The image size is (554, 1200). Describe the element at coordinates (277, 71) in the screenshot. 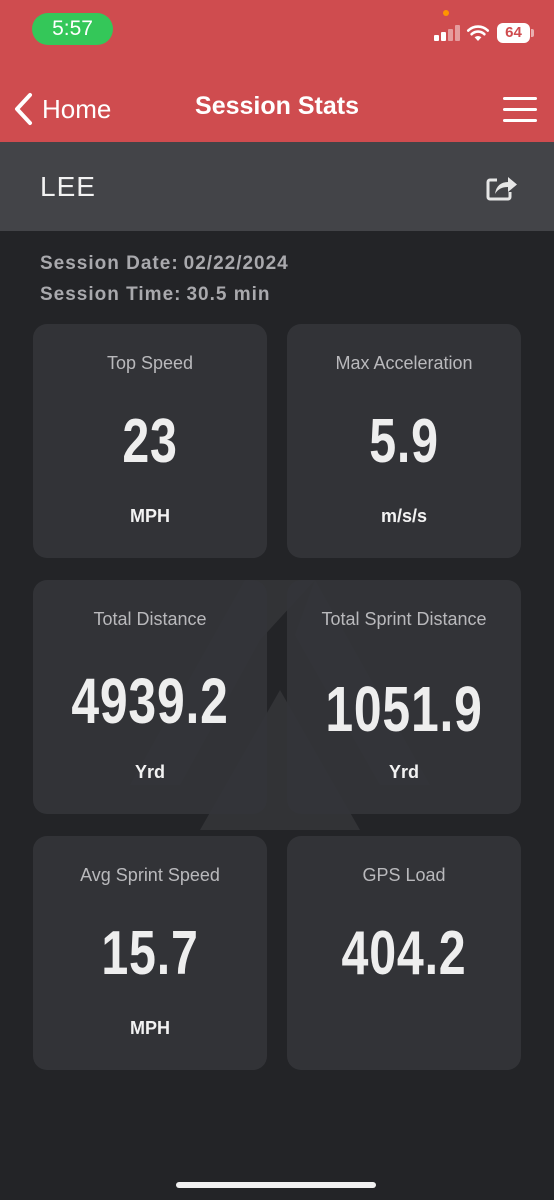

I see `header: 5:57 64 Home Session Stats` at that location.